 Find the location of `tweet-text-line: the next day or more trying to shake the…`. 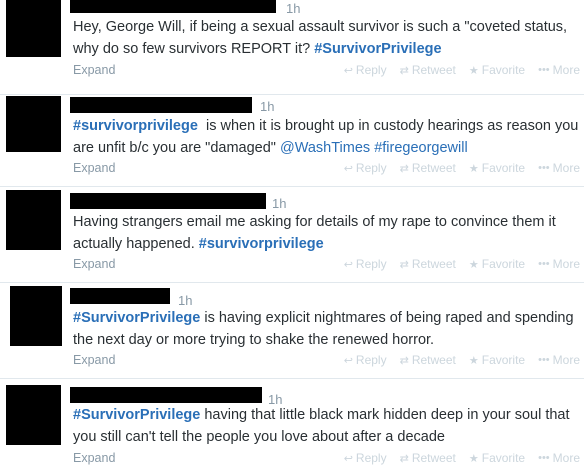

tweet-text-line: the next day or more trying to shake the… is located at coordinates (254, 340).